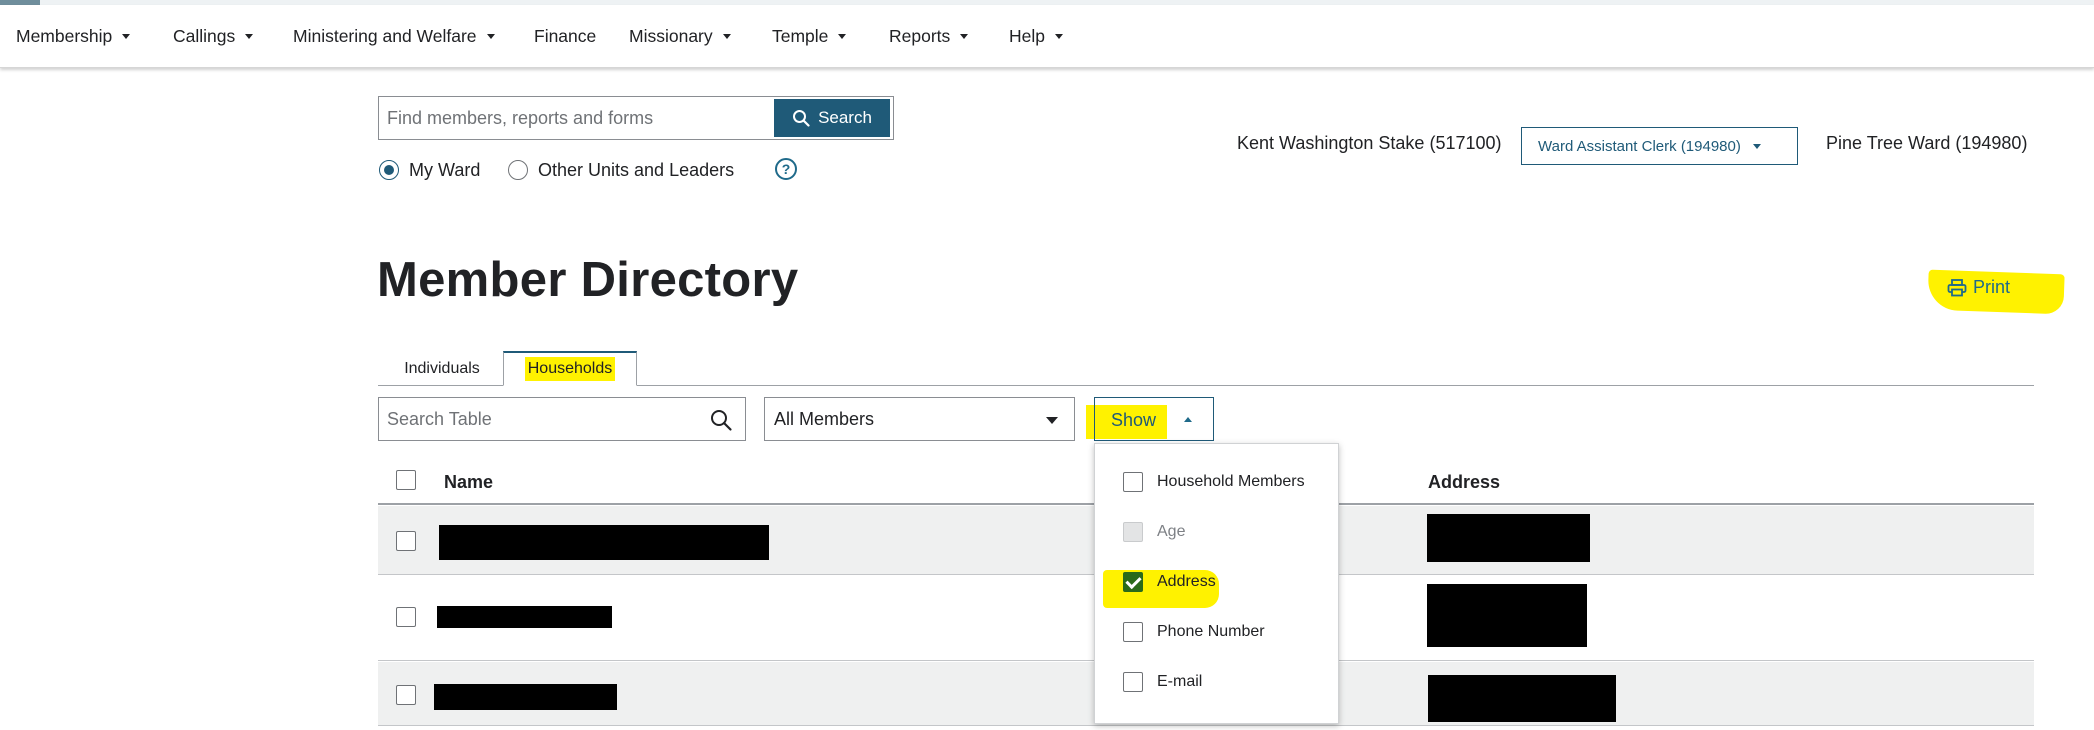 The image size is (2094, 730). Describe the element at coordinates (800, 36) in the screenshot. I see `nav-temple-label: Temple` at that location.